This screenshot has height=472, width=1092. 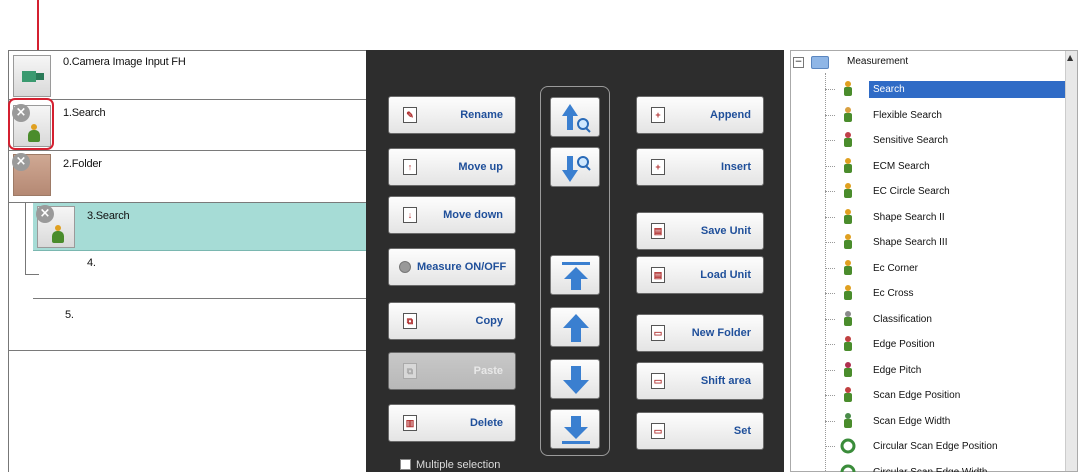 I want to click on tree-item: Search, so click(x=951, y=89).